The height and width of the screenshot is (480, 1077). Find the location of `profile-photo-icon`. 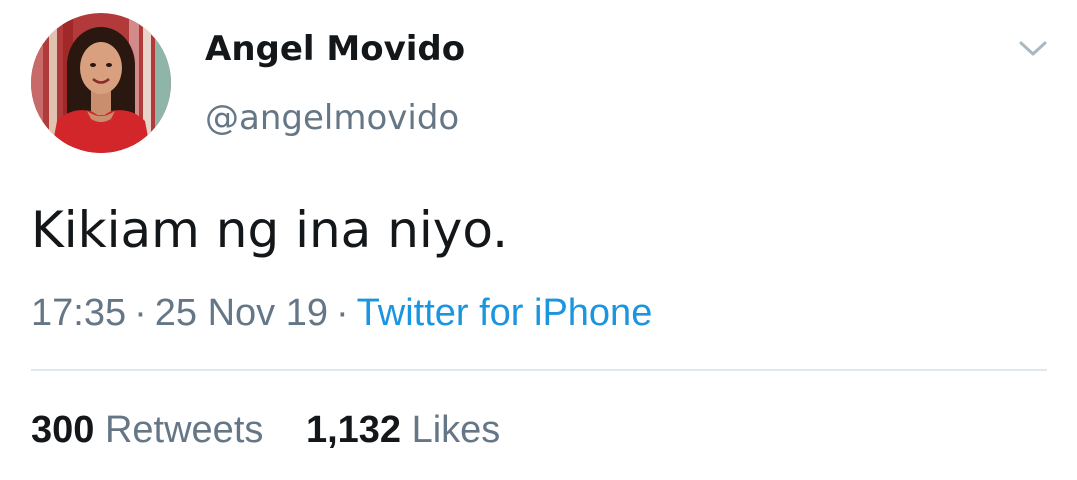

profile-photo-icon is located at coordinates (101, 83).